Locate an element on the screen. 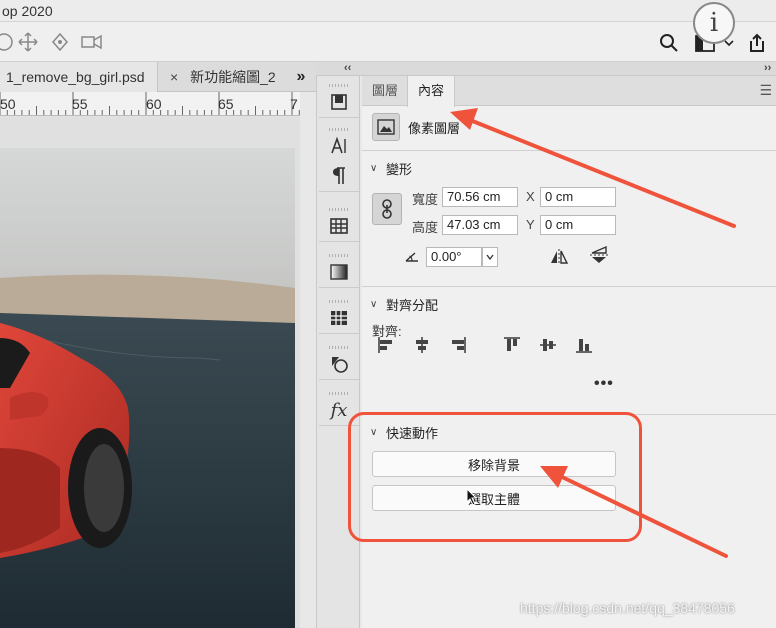 Image resolution: width=776 pixels, height=628 pixels. layer-type-label: 像素圖層 is located at coordinates (434, 128).